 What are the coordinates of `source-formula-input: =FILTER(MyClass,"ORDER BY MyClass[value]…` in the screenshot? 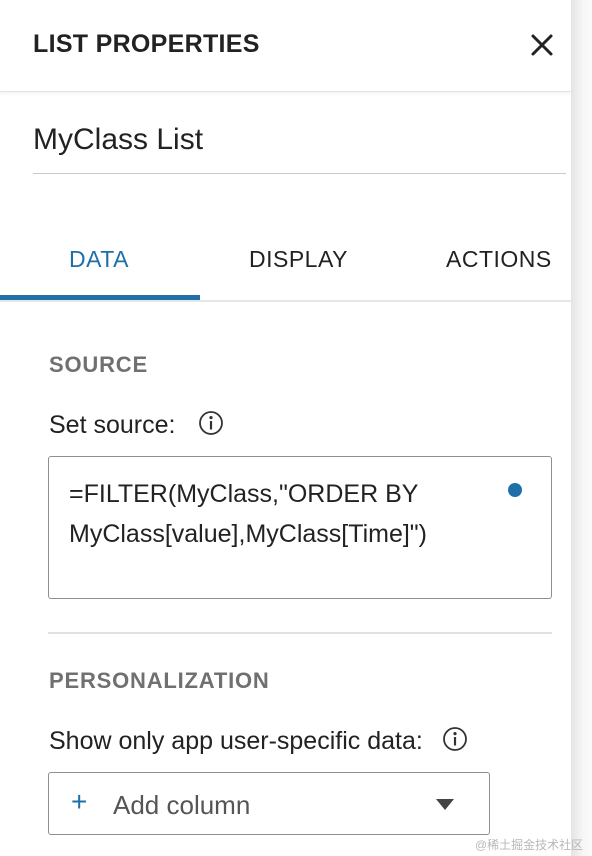 It's located at (300, 527).